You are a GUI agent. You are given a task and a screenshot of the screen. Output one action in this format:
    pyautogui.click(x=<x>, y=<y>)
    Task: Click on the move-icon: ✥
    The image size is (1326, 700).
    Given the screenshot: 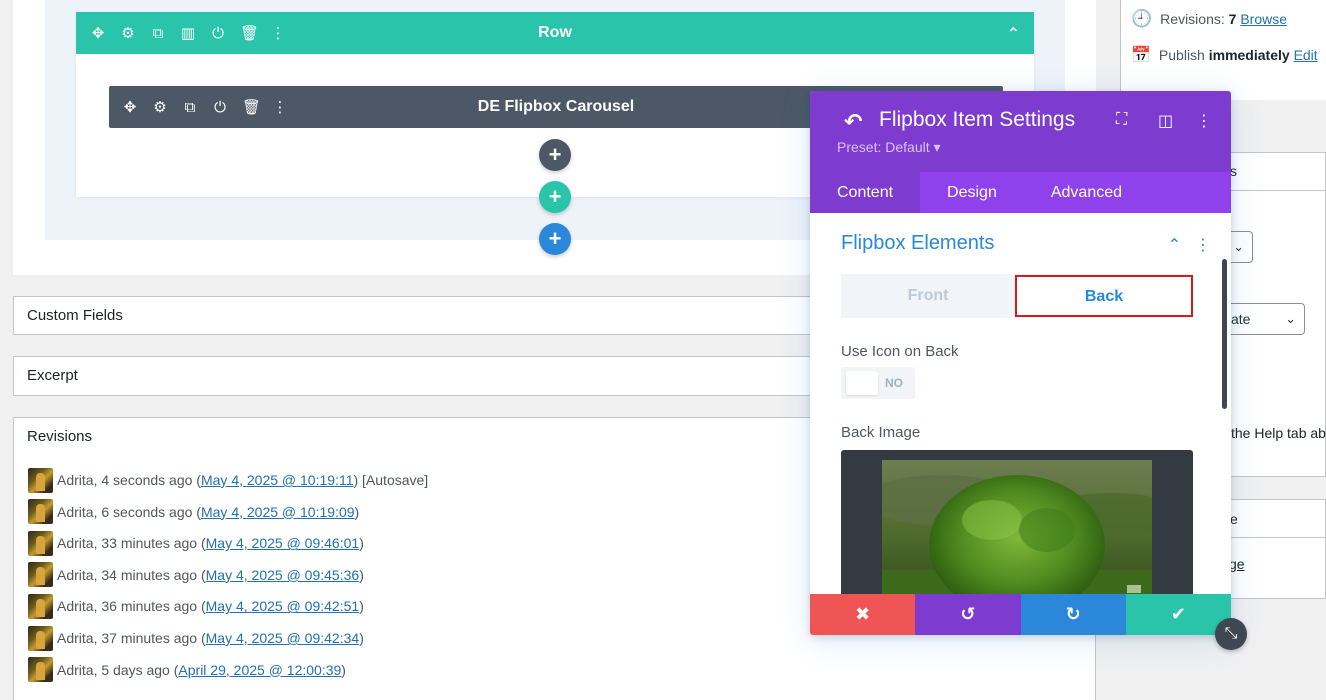 What is the action you would take?
    pyautogui.click(x=98, y=33)
    